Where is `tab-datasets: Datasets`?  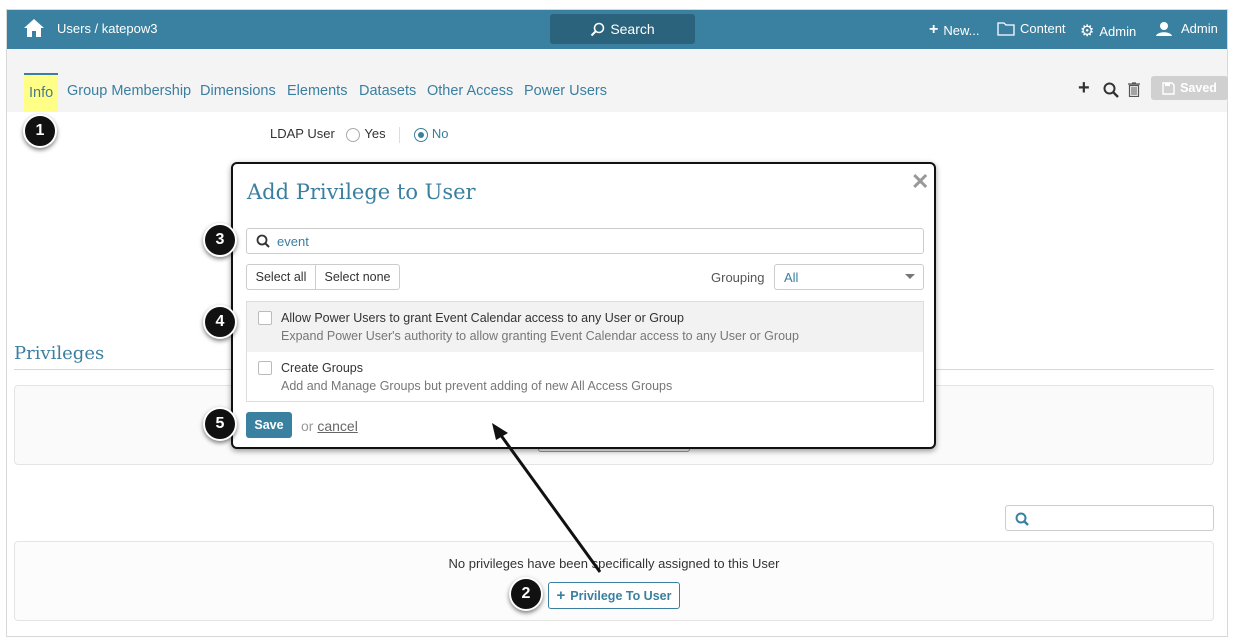
tab-datasets: Datasets is located at coordinates (387, 91).